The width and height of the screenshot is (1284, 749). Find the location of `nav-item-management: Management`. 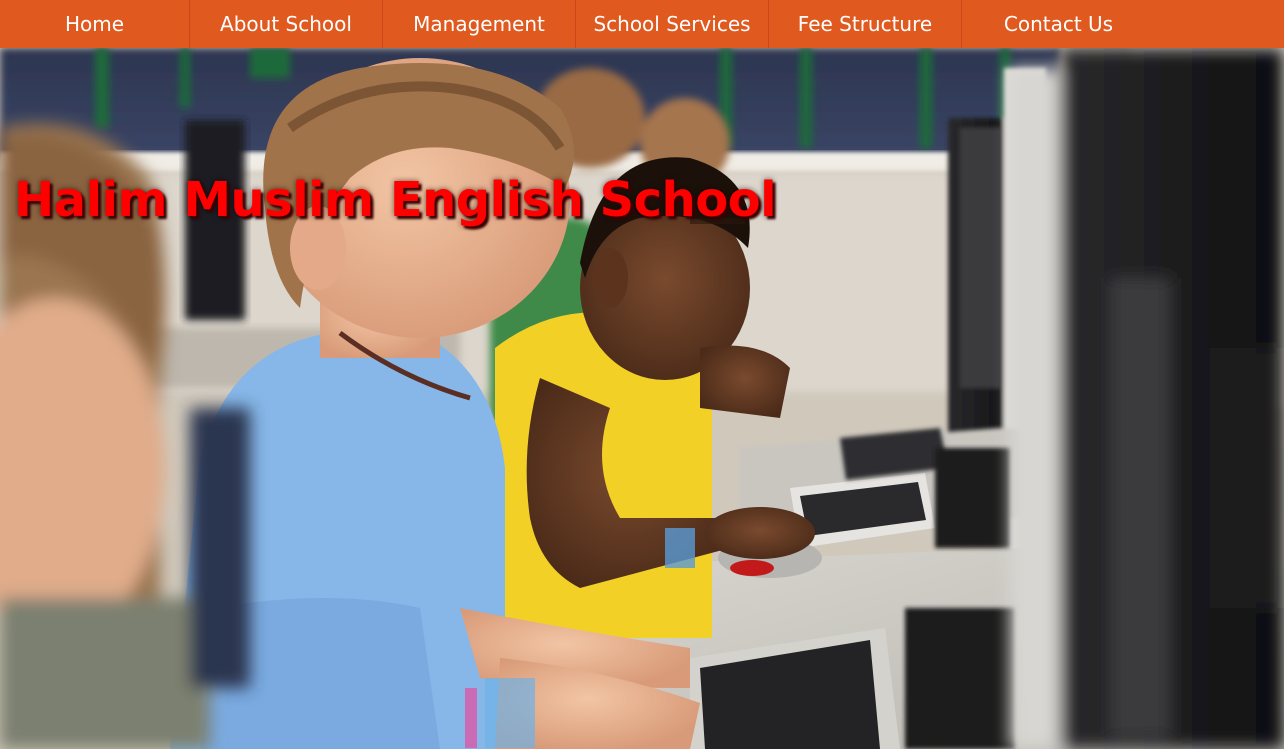

nav-item-management: Management is located at coordinates (479, 24).